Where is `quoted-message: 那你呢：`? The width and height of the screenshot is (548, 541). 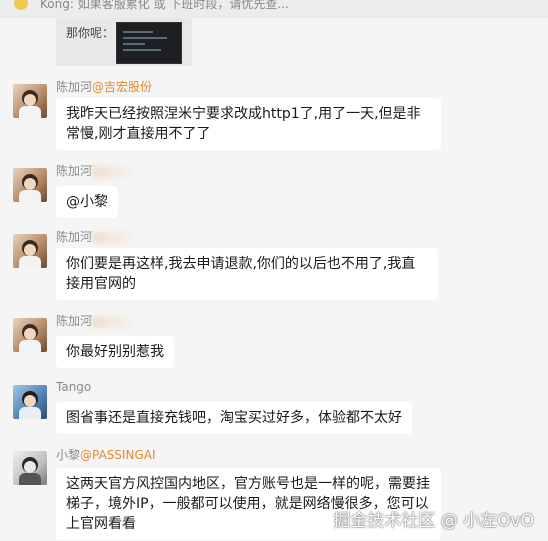 quoted-message: 那你呢： is located at coordinates (124, 42).